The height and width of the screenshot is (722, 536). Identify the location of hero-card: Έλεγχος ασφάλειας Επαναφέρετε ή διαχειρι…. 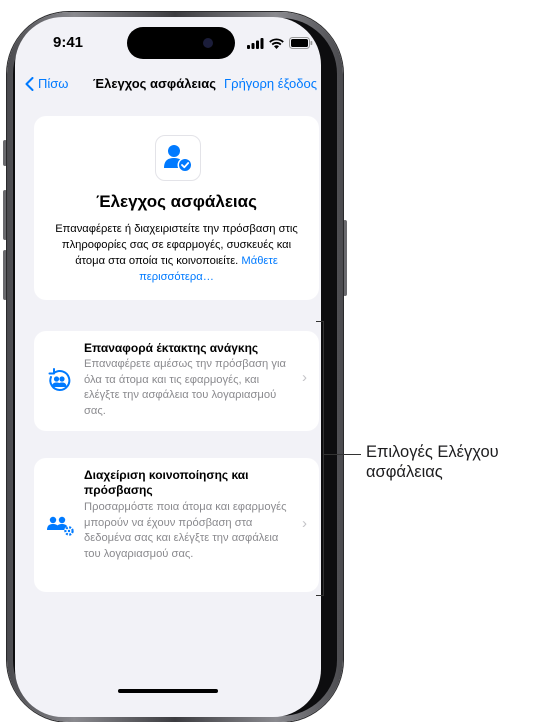
(176, 208).